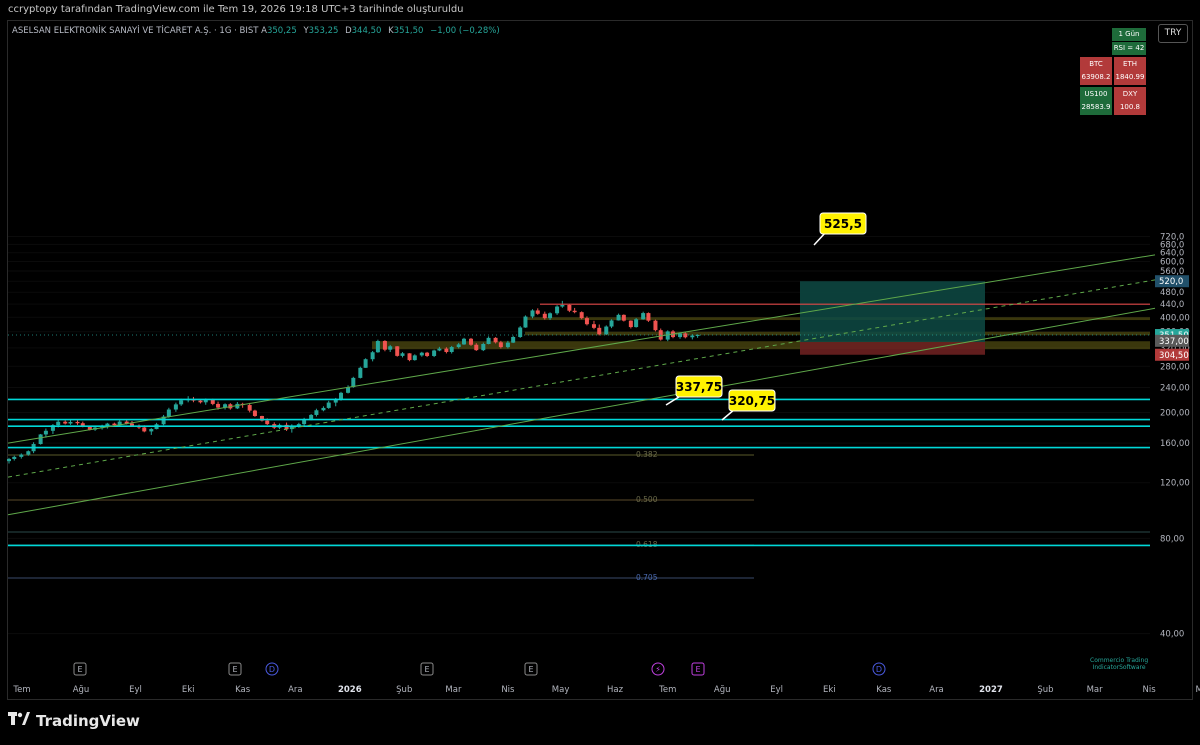  What do you see at coordinates (19, 721) in the screenshot?
I see `tradingview-logo-icon` at bounding box center [19, 721].